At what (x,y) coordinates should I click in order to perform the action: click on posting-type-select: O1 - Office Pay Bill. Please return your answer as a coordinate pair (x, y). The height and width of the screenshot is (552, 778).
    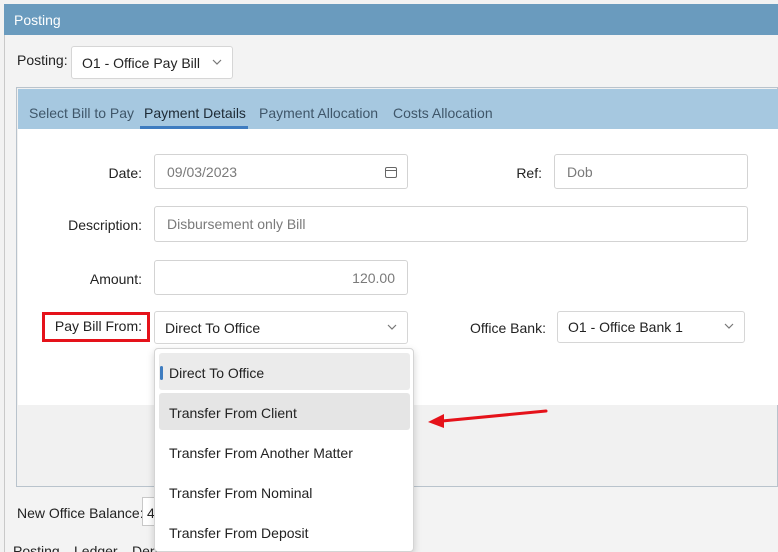
    Looking at the image, I should click on (152, 62).